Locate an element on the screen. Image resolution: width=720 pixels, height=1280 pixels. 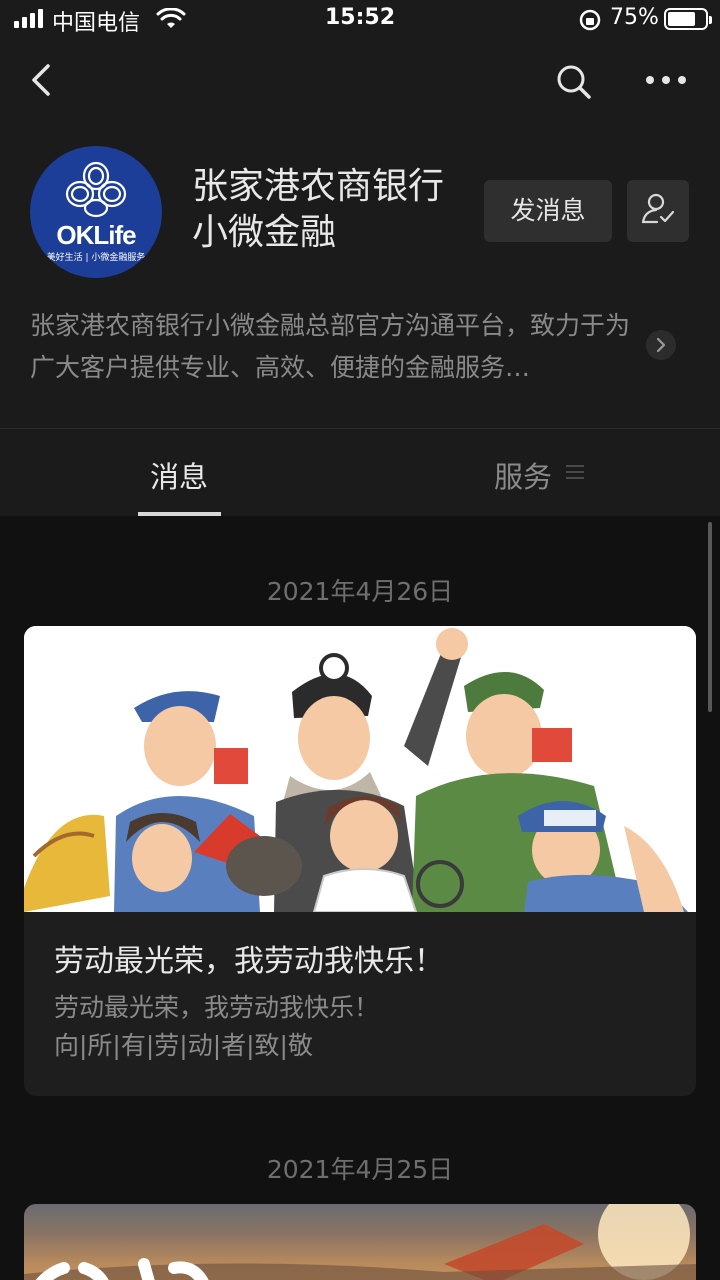
active-tab-indicator is located at coordinates (179, 514).